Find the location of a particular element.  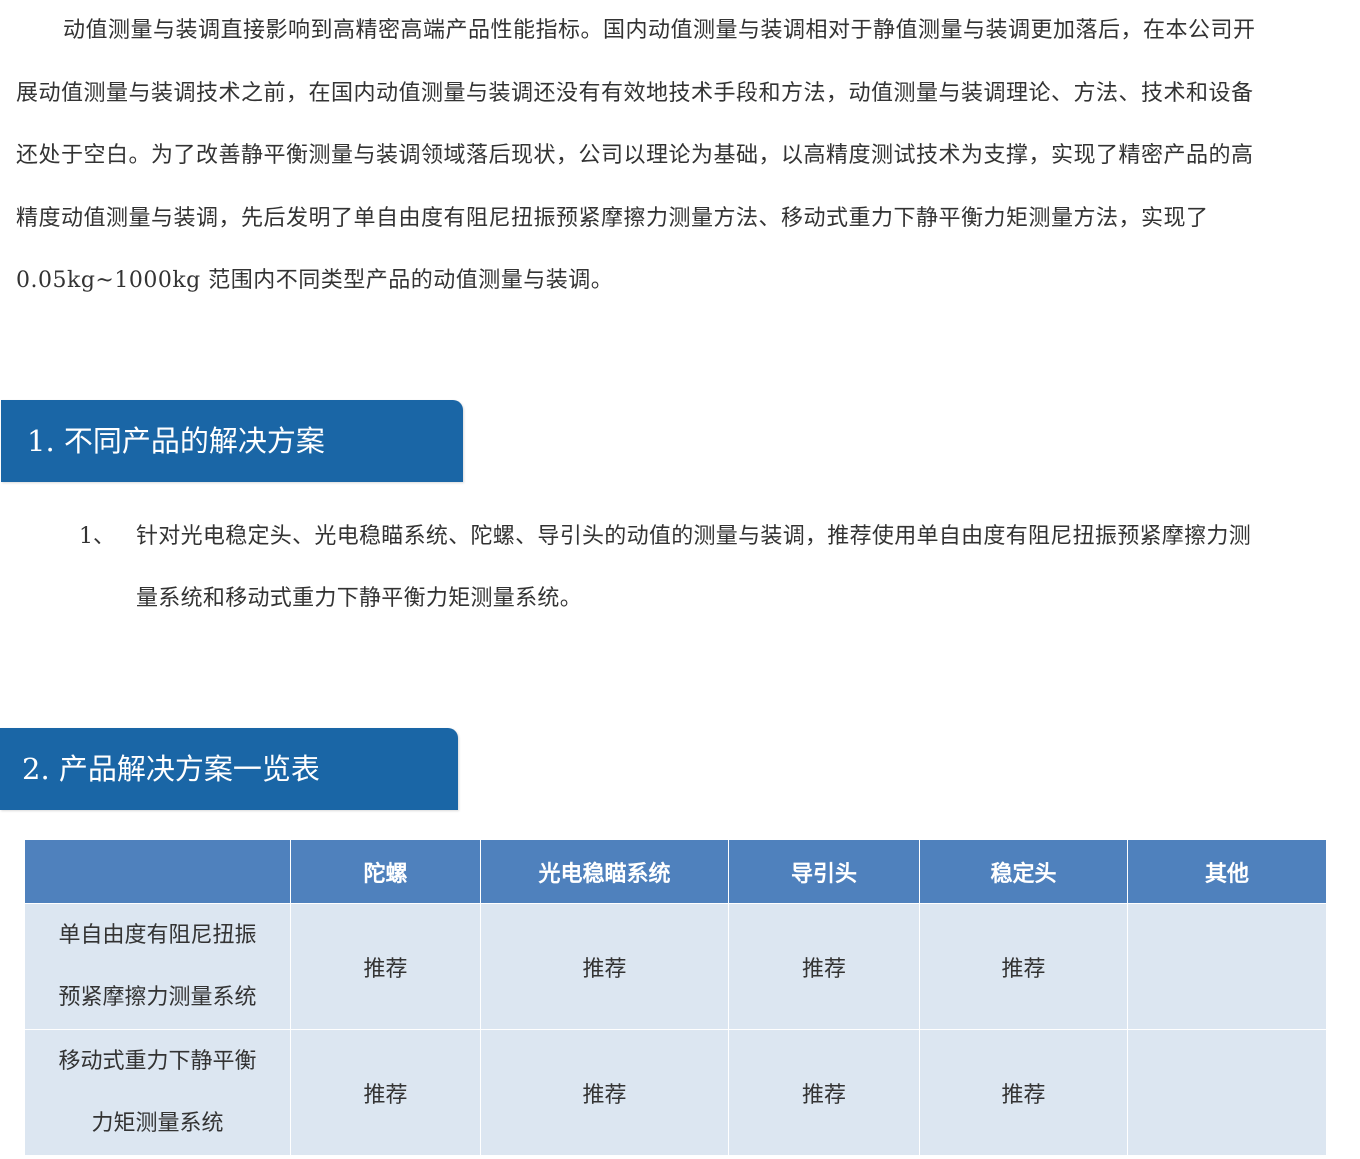

table-header-cell: 稳定头 is located at coordinates (1023, 871).